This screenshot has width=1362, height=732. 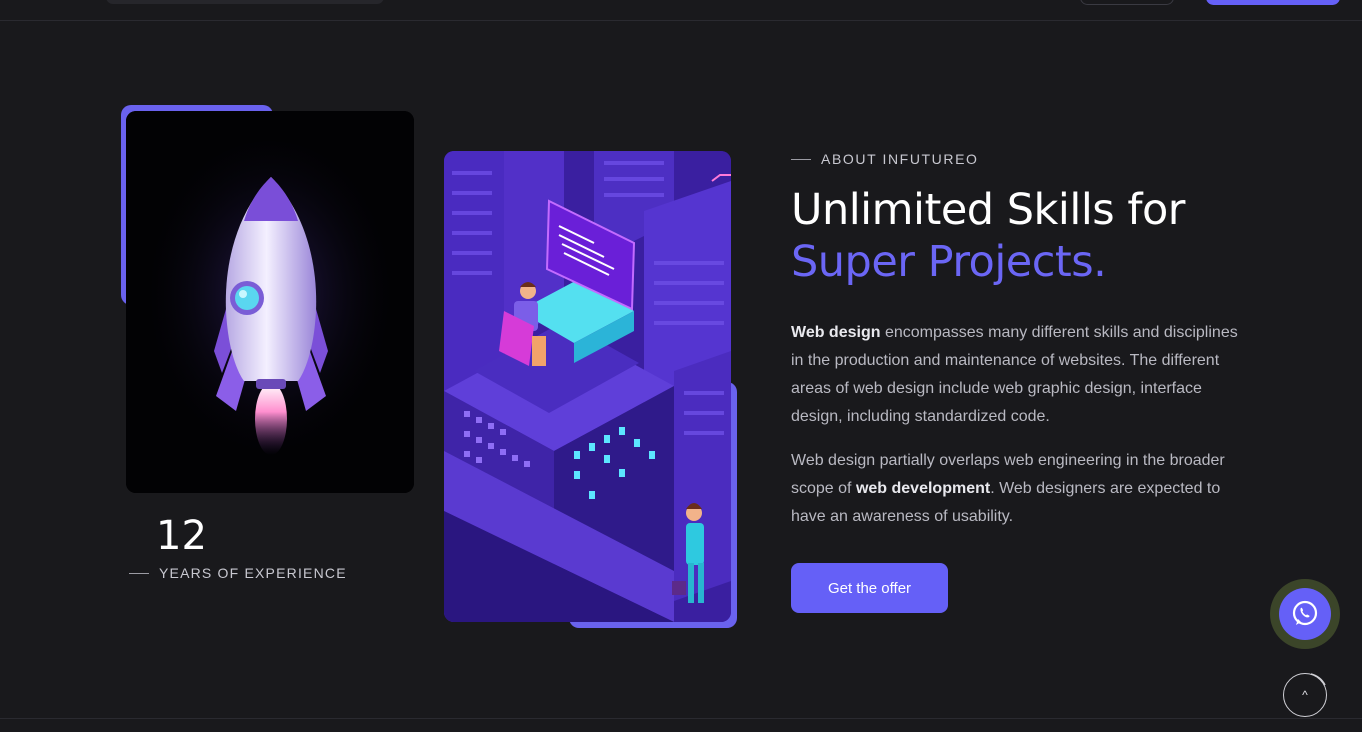 I want to click on get-offer-button: Get the offer, so click(x=869, y=588).